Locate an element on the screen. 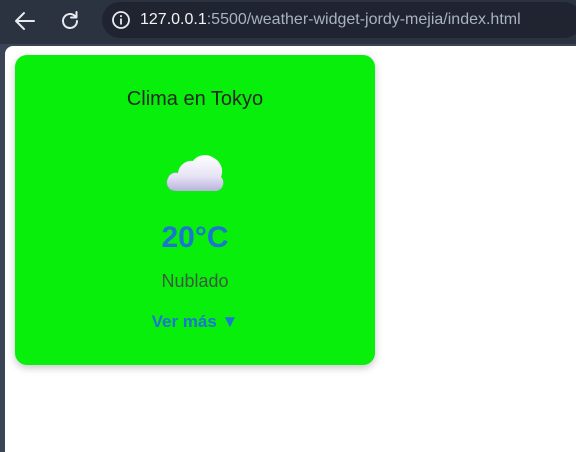  see-more-button: Ver más ▼ is located at coordinates (195, 322).